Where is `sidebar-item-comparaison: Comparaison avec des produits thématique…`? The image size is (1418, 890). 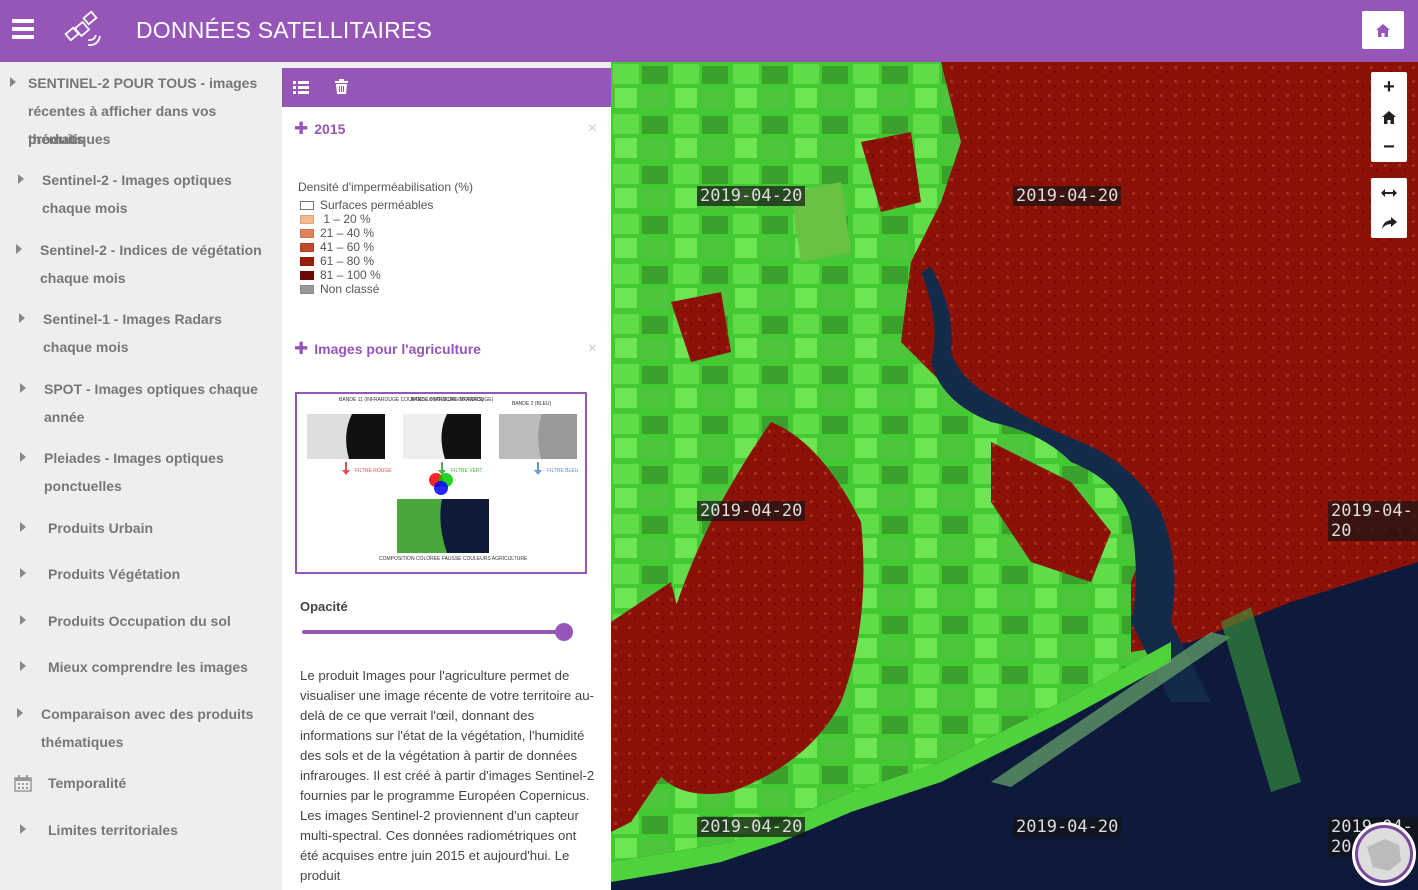
sidebar-item-comparaison: Comparaison avec des produits thématique… is located at coordinates (137, 728).